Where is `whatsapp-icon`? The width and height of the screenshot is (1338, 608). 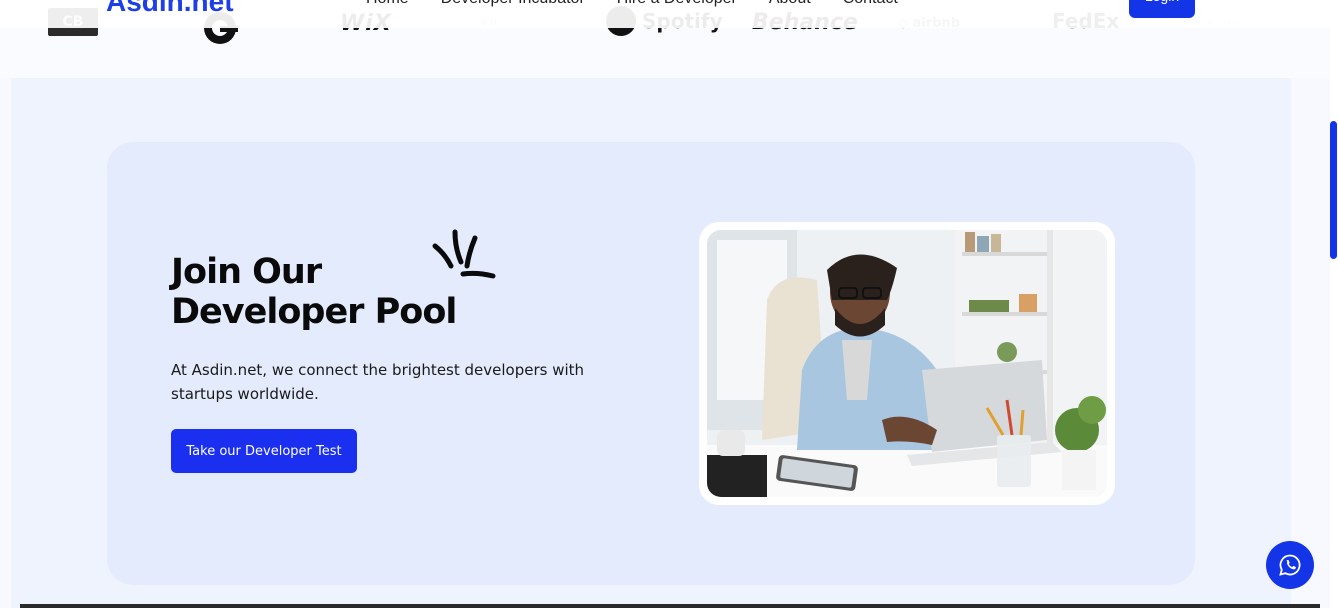
whatsapp-icon is located at coordinates (1290, 565).